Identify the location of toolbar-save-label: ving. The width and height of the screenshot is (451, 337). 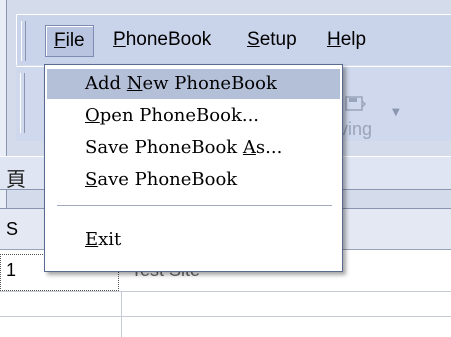
(355, 129).